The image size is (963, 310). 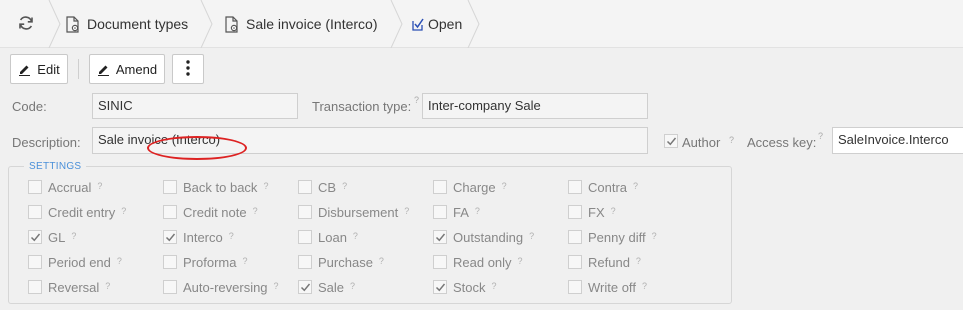 I want to click on setting-stock: Stock?, so click(x=465, y=287).